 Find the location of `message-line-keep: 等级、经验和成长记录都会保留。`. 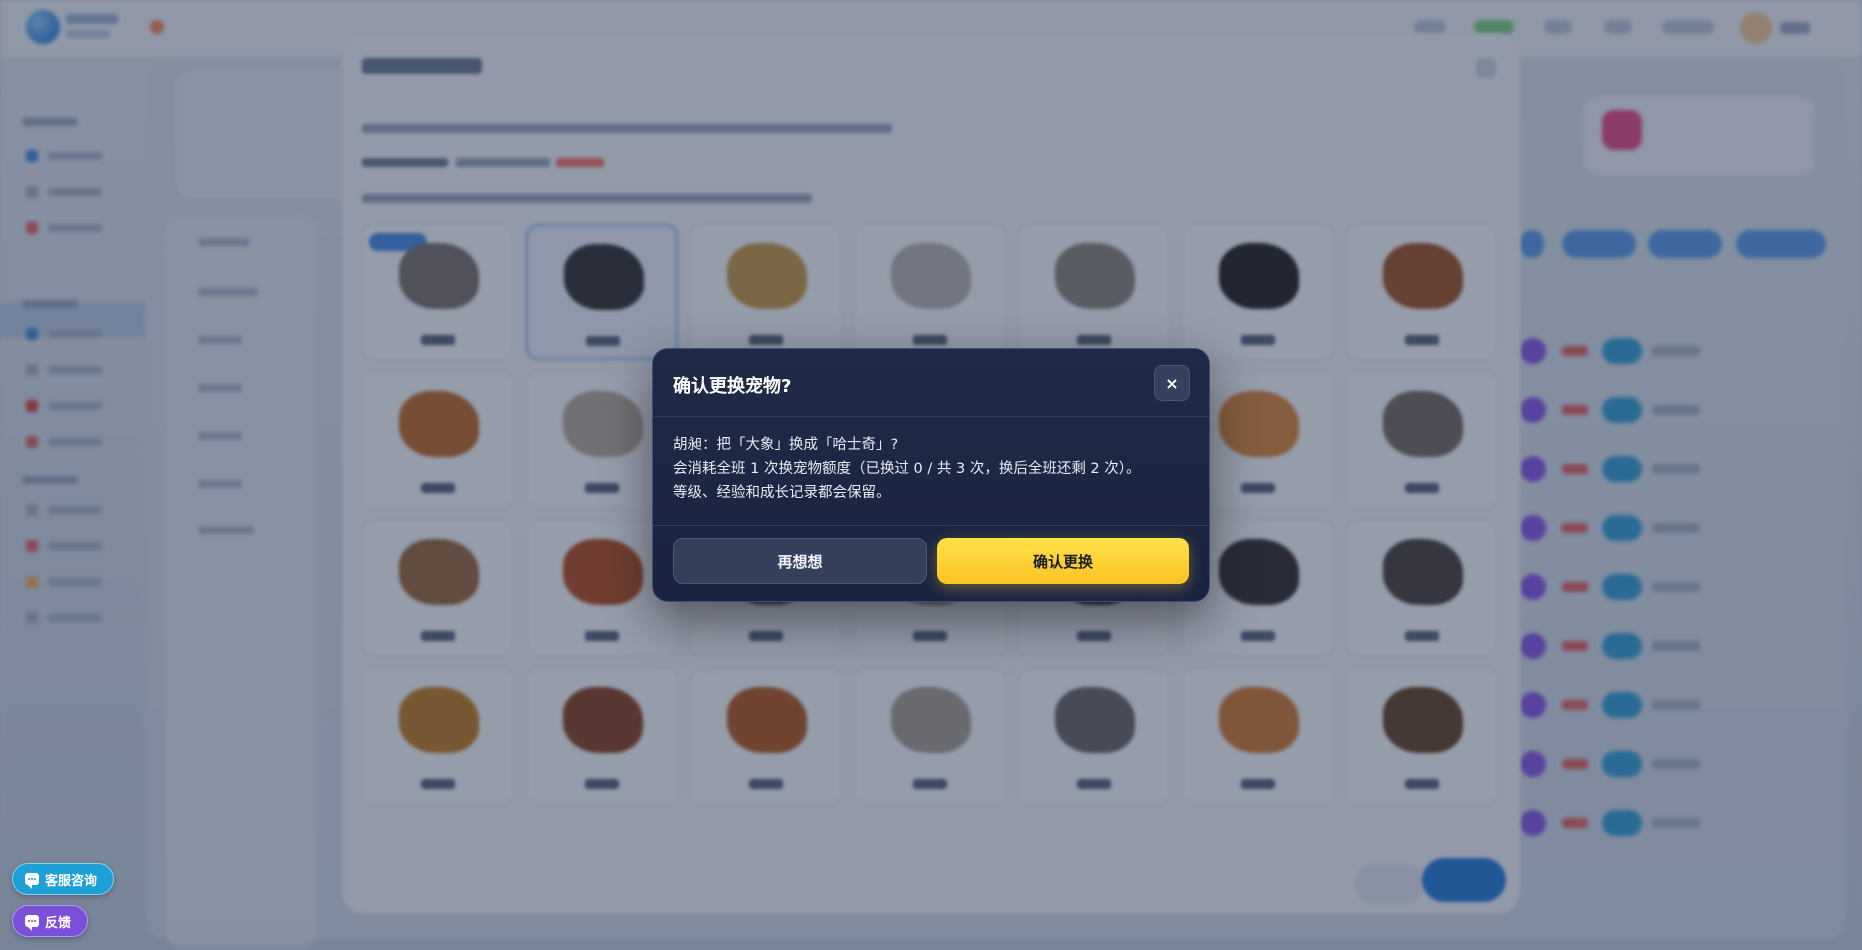

message-line-keep: 等级、经验和成长记录都会保留。 is located at coordinates (782, 493).